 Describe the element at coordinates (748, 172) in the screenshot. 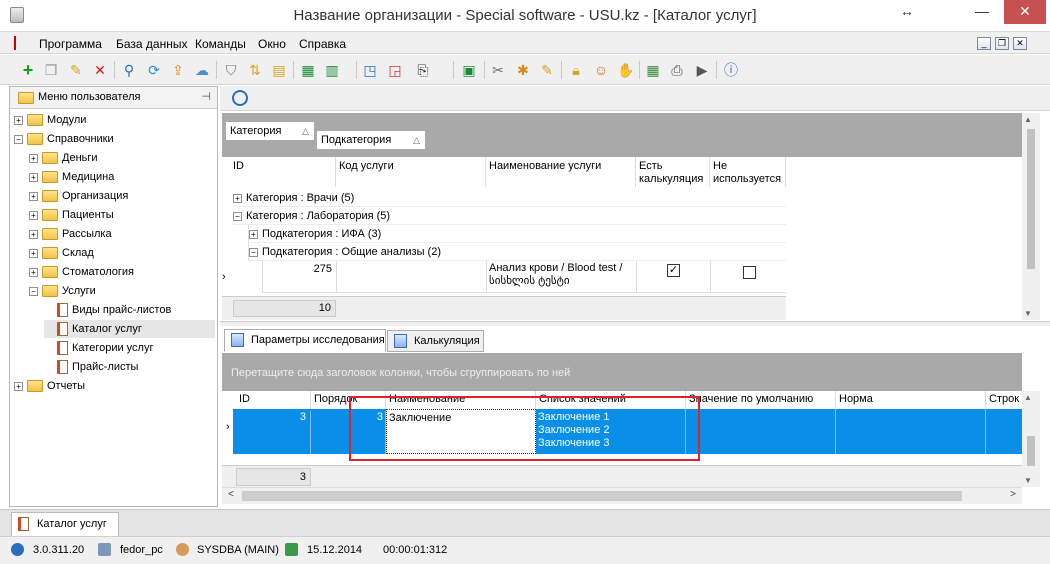

I see `column-header-not-used: Не используется` at that location.